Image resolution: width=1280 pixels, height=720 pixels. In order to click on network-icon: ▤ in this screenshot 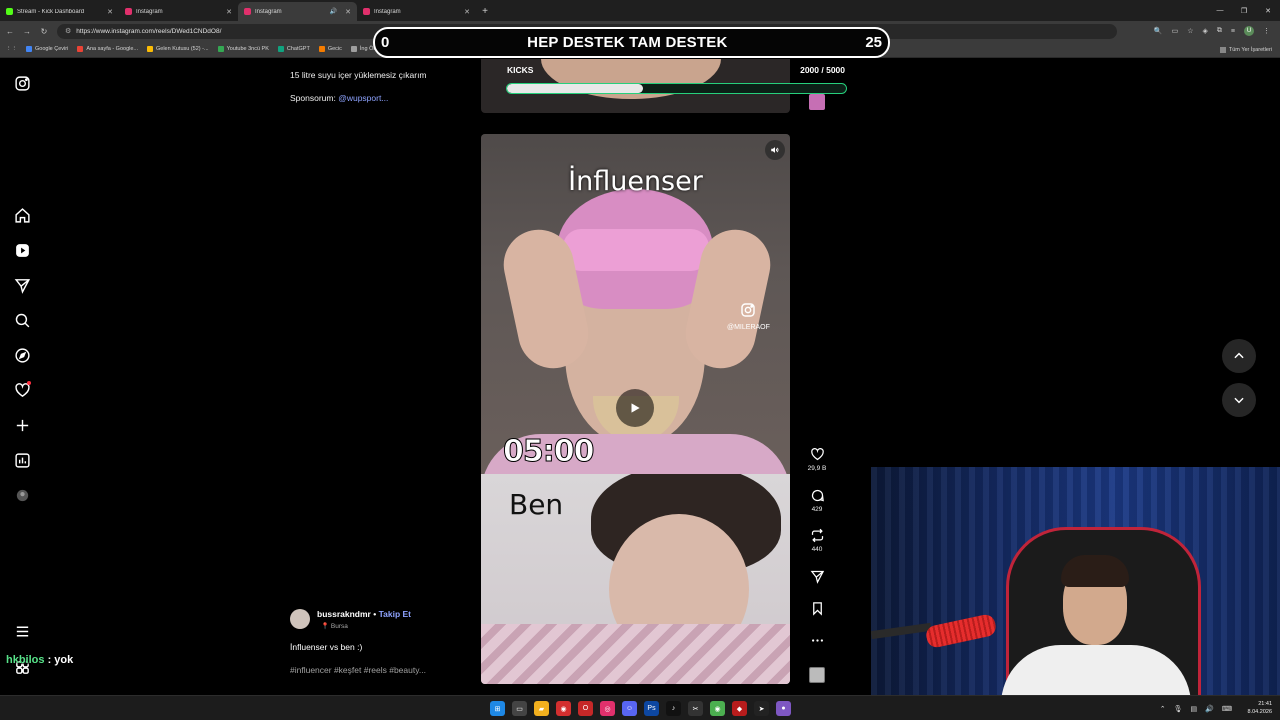, I will do `click(1194, 709)`.